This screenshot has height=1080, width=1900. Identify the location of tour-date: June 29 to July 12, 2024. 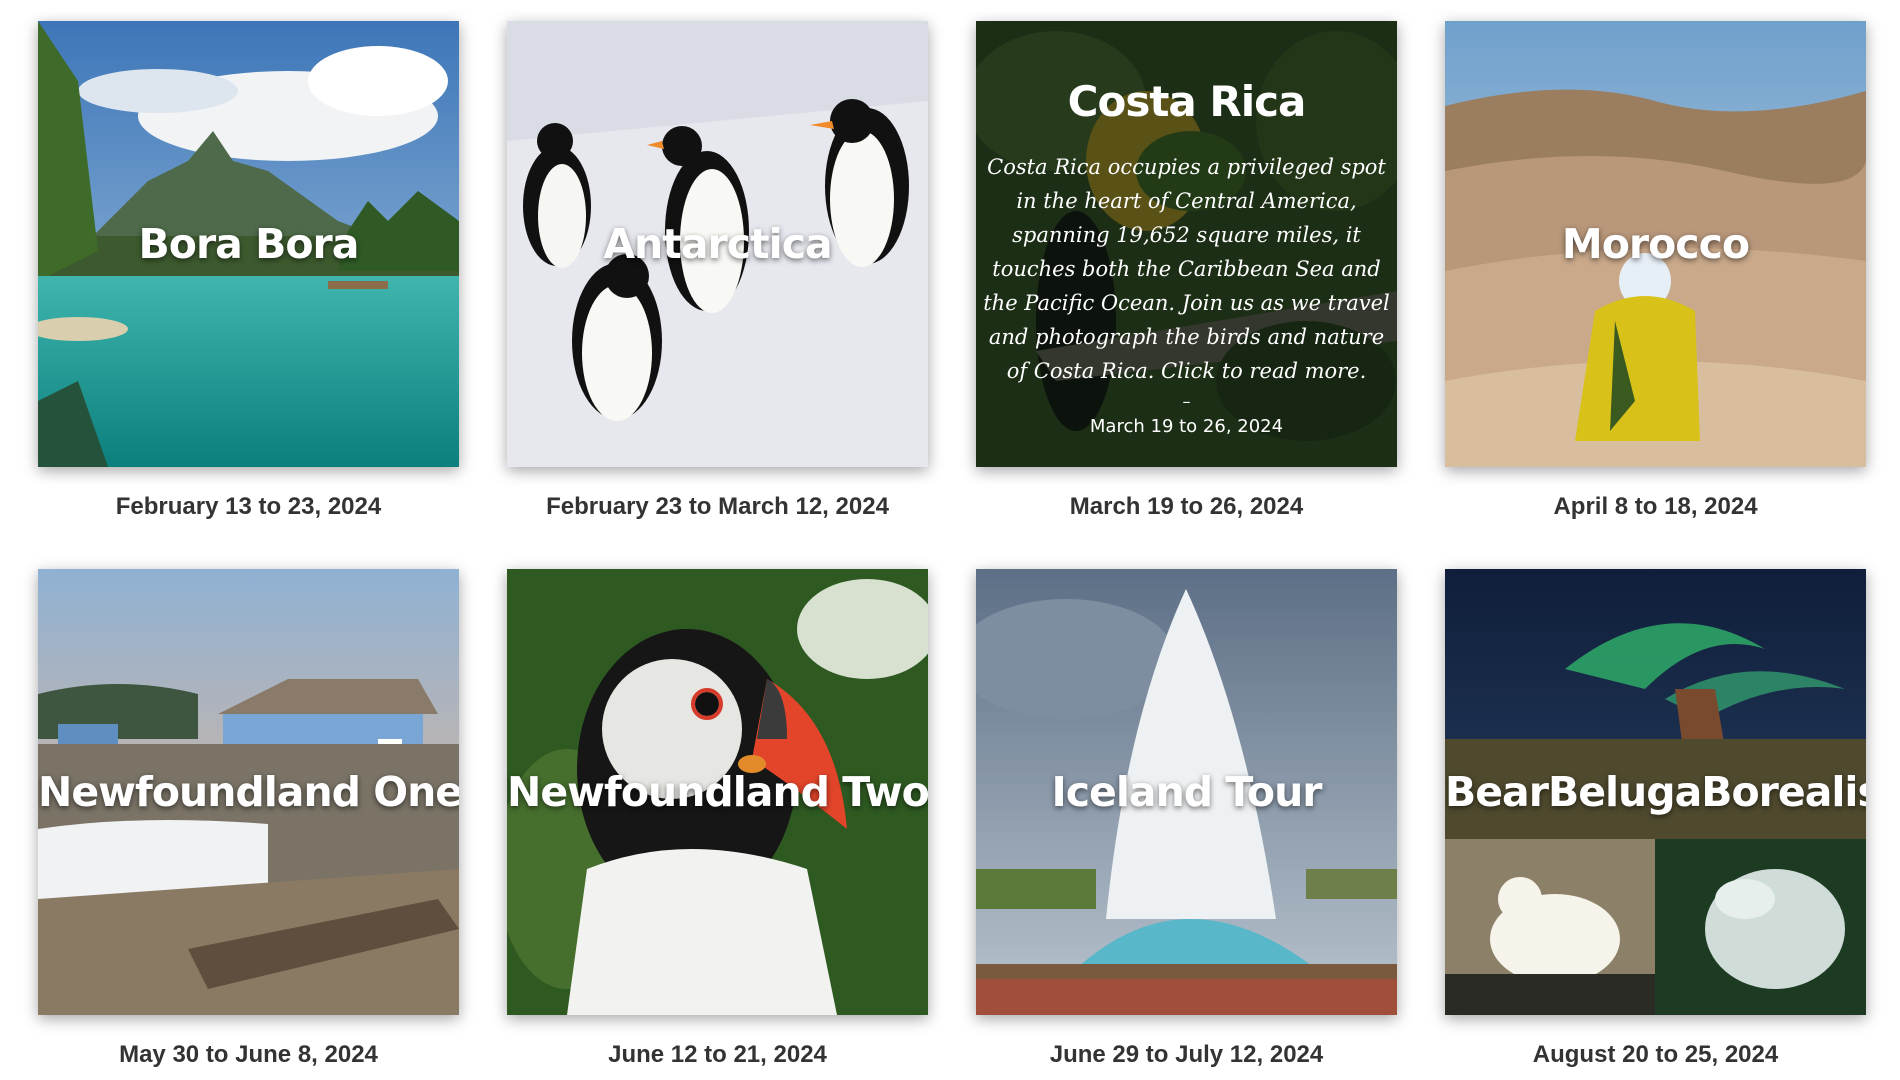
(1186, 1054).